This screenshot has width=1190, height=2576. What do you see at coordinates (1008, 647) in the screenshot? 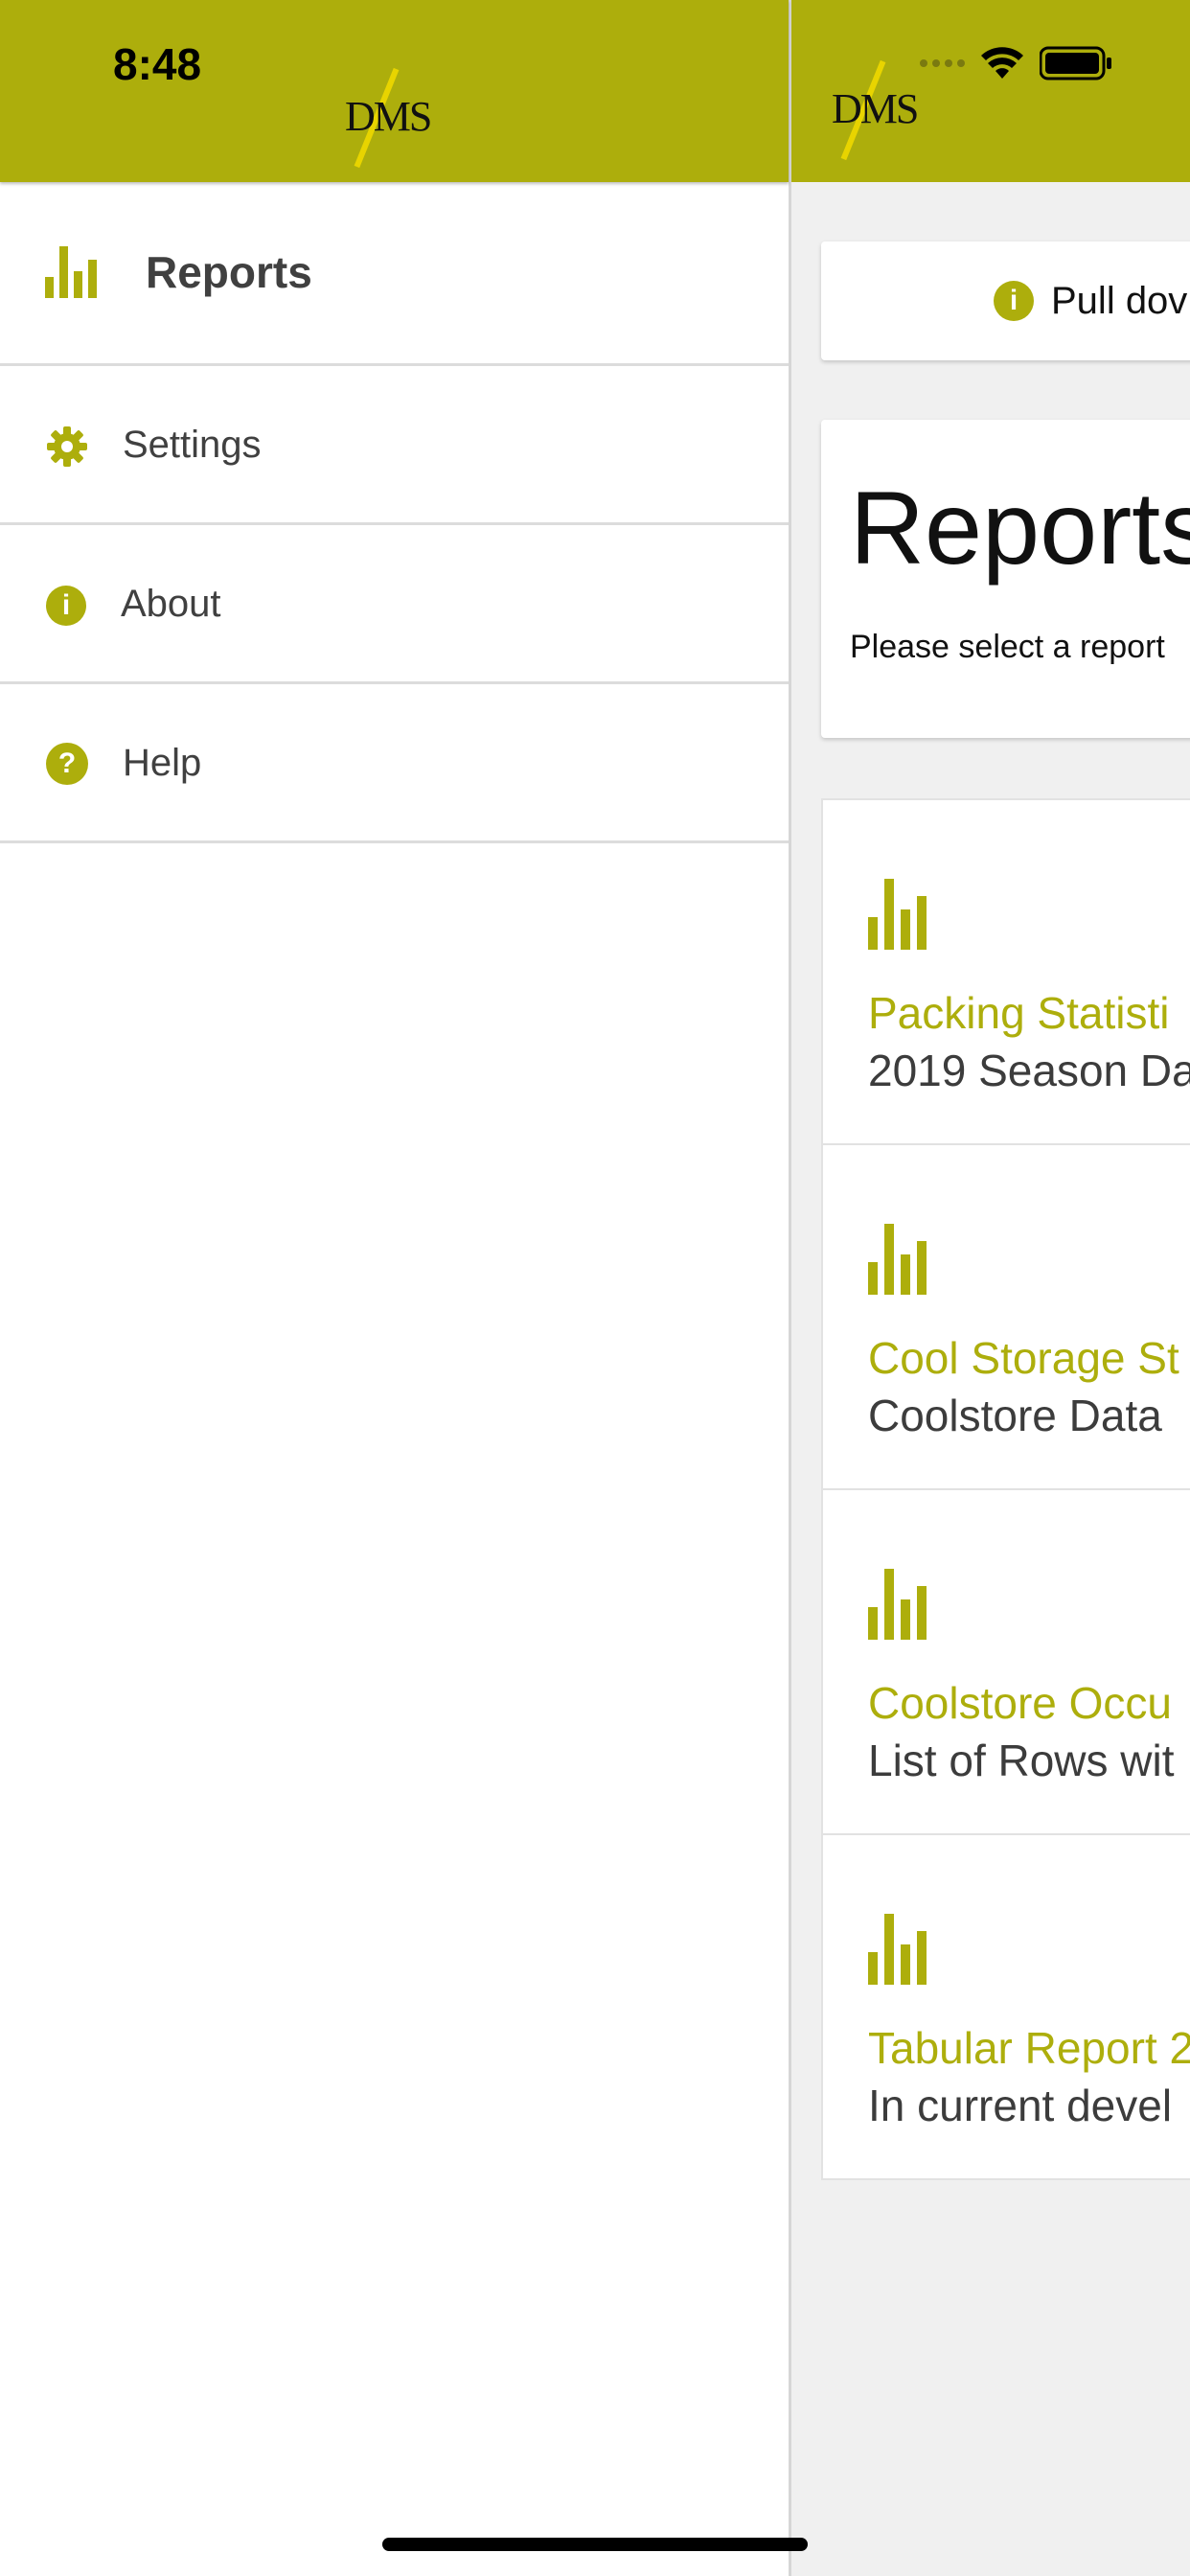
I see `page-subtitle: Please select a report` at bounding box center [1008, 647].